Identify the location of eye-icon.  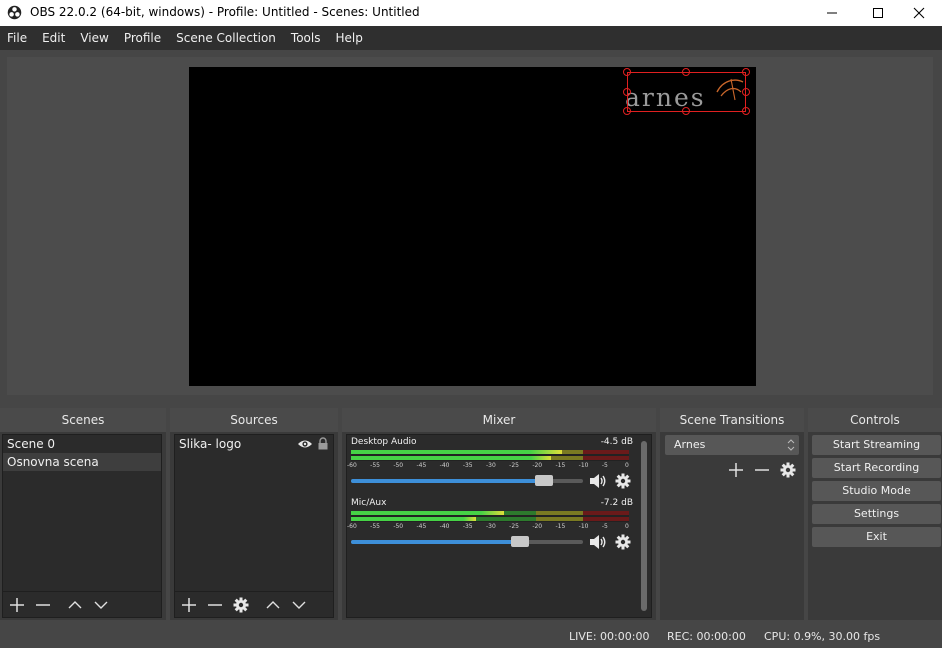
(305, 444).